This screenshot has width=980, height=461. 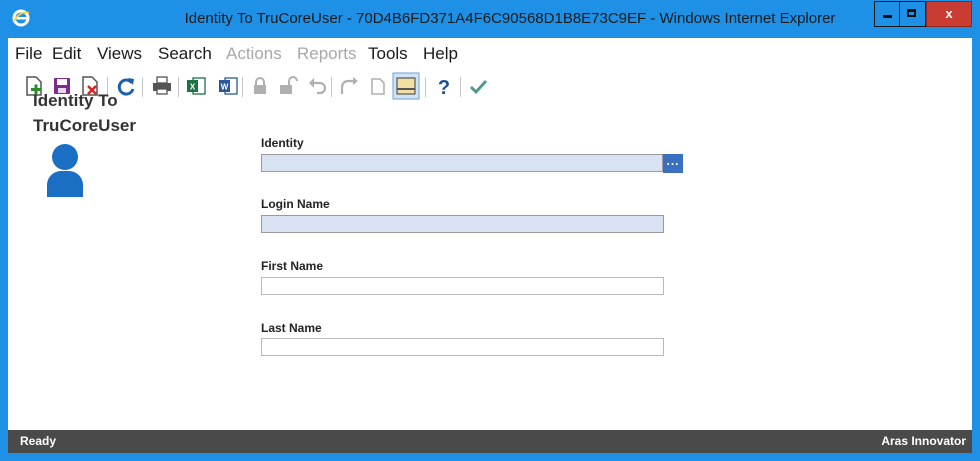 I want to click on login-name-label: Login Name, so click(x=295, y=204).